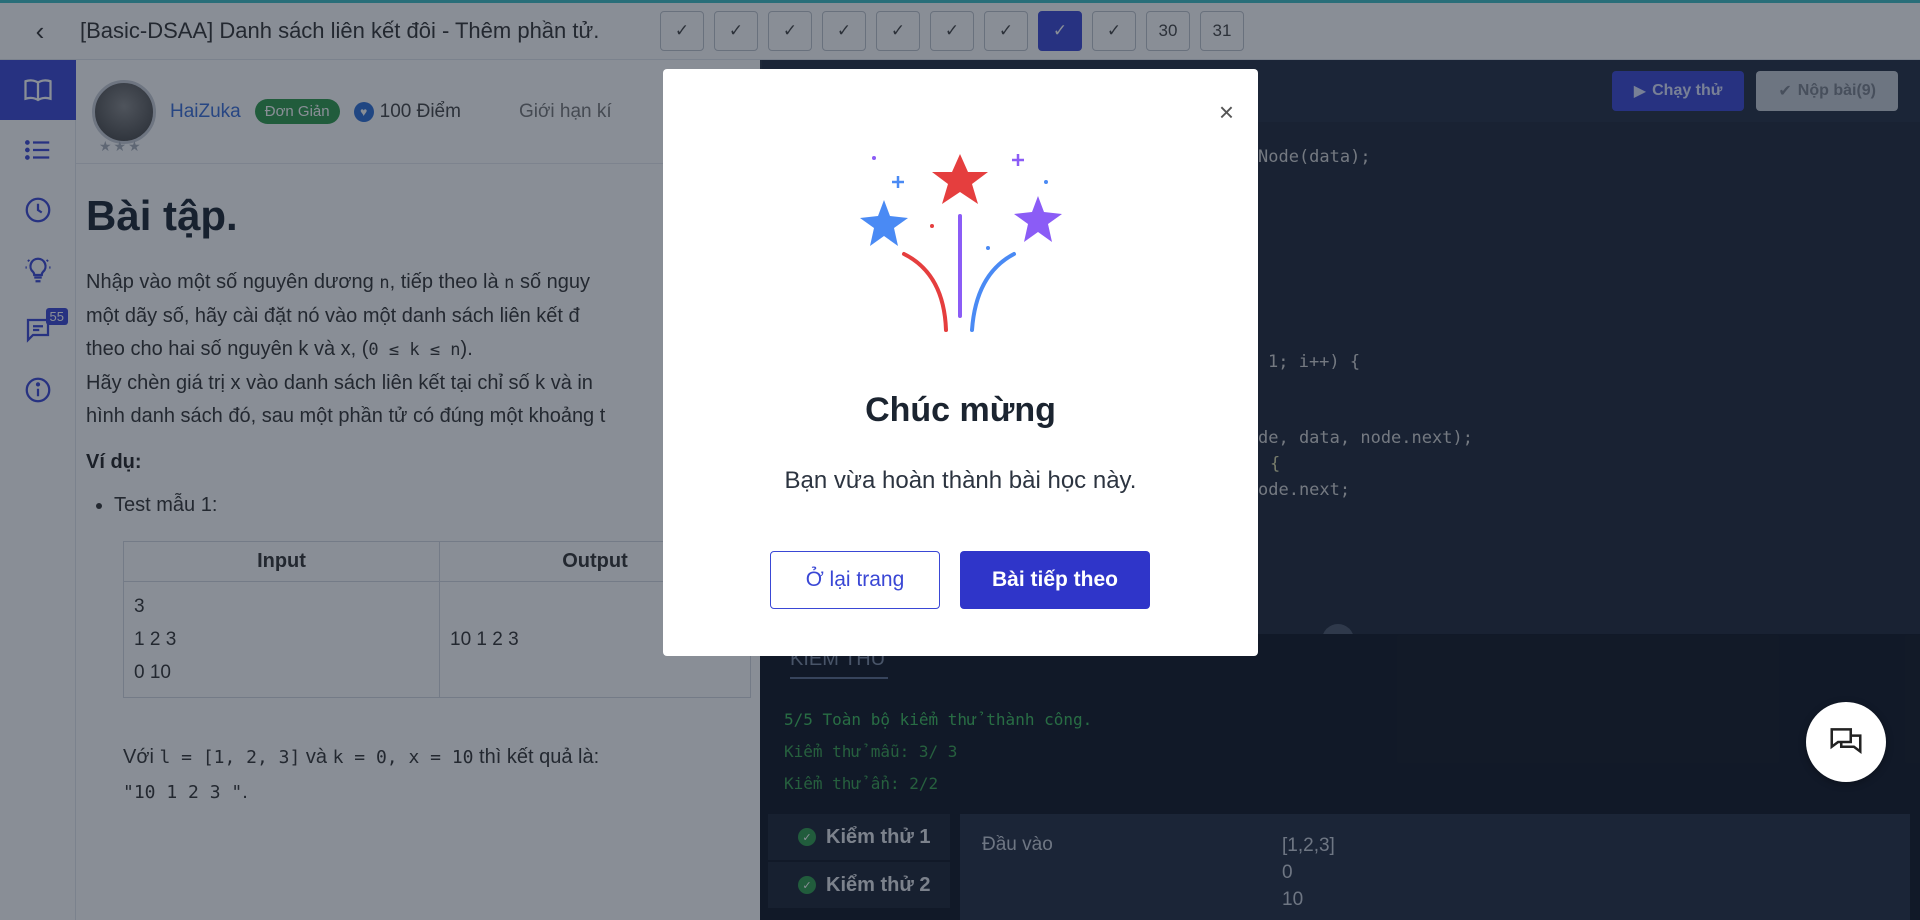 This screenshot has height=920, width=1920. I want to click on dialog-title: Chúc mừng, so click(960, 410).